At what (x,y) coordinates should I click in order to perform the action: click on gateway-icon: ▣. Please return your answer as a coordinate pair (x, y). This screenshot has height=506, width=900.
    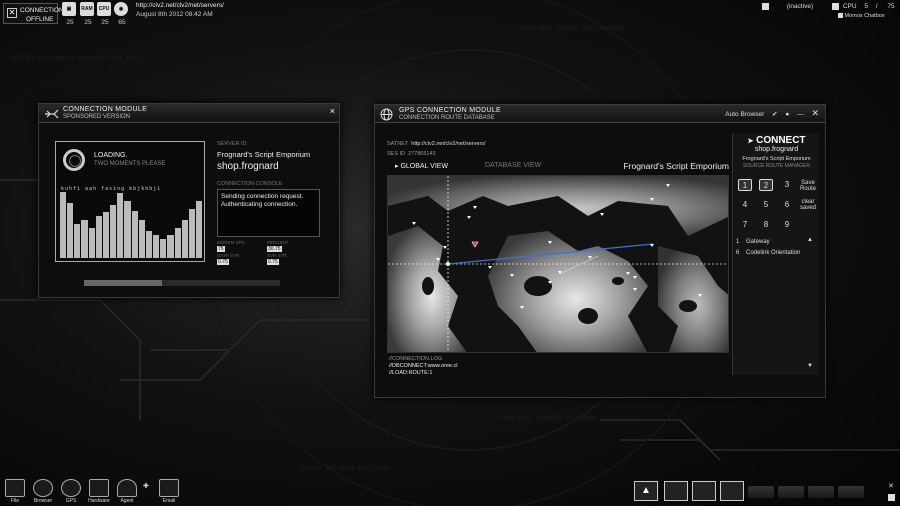
    Looking at the image, I should click on (69, 9).